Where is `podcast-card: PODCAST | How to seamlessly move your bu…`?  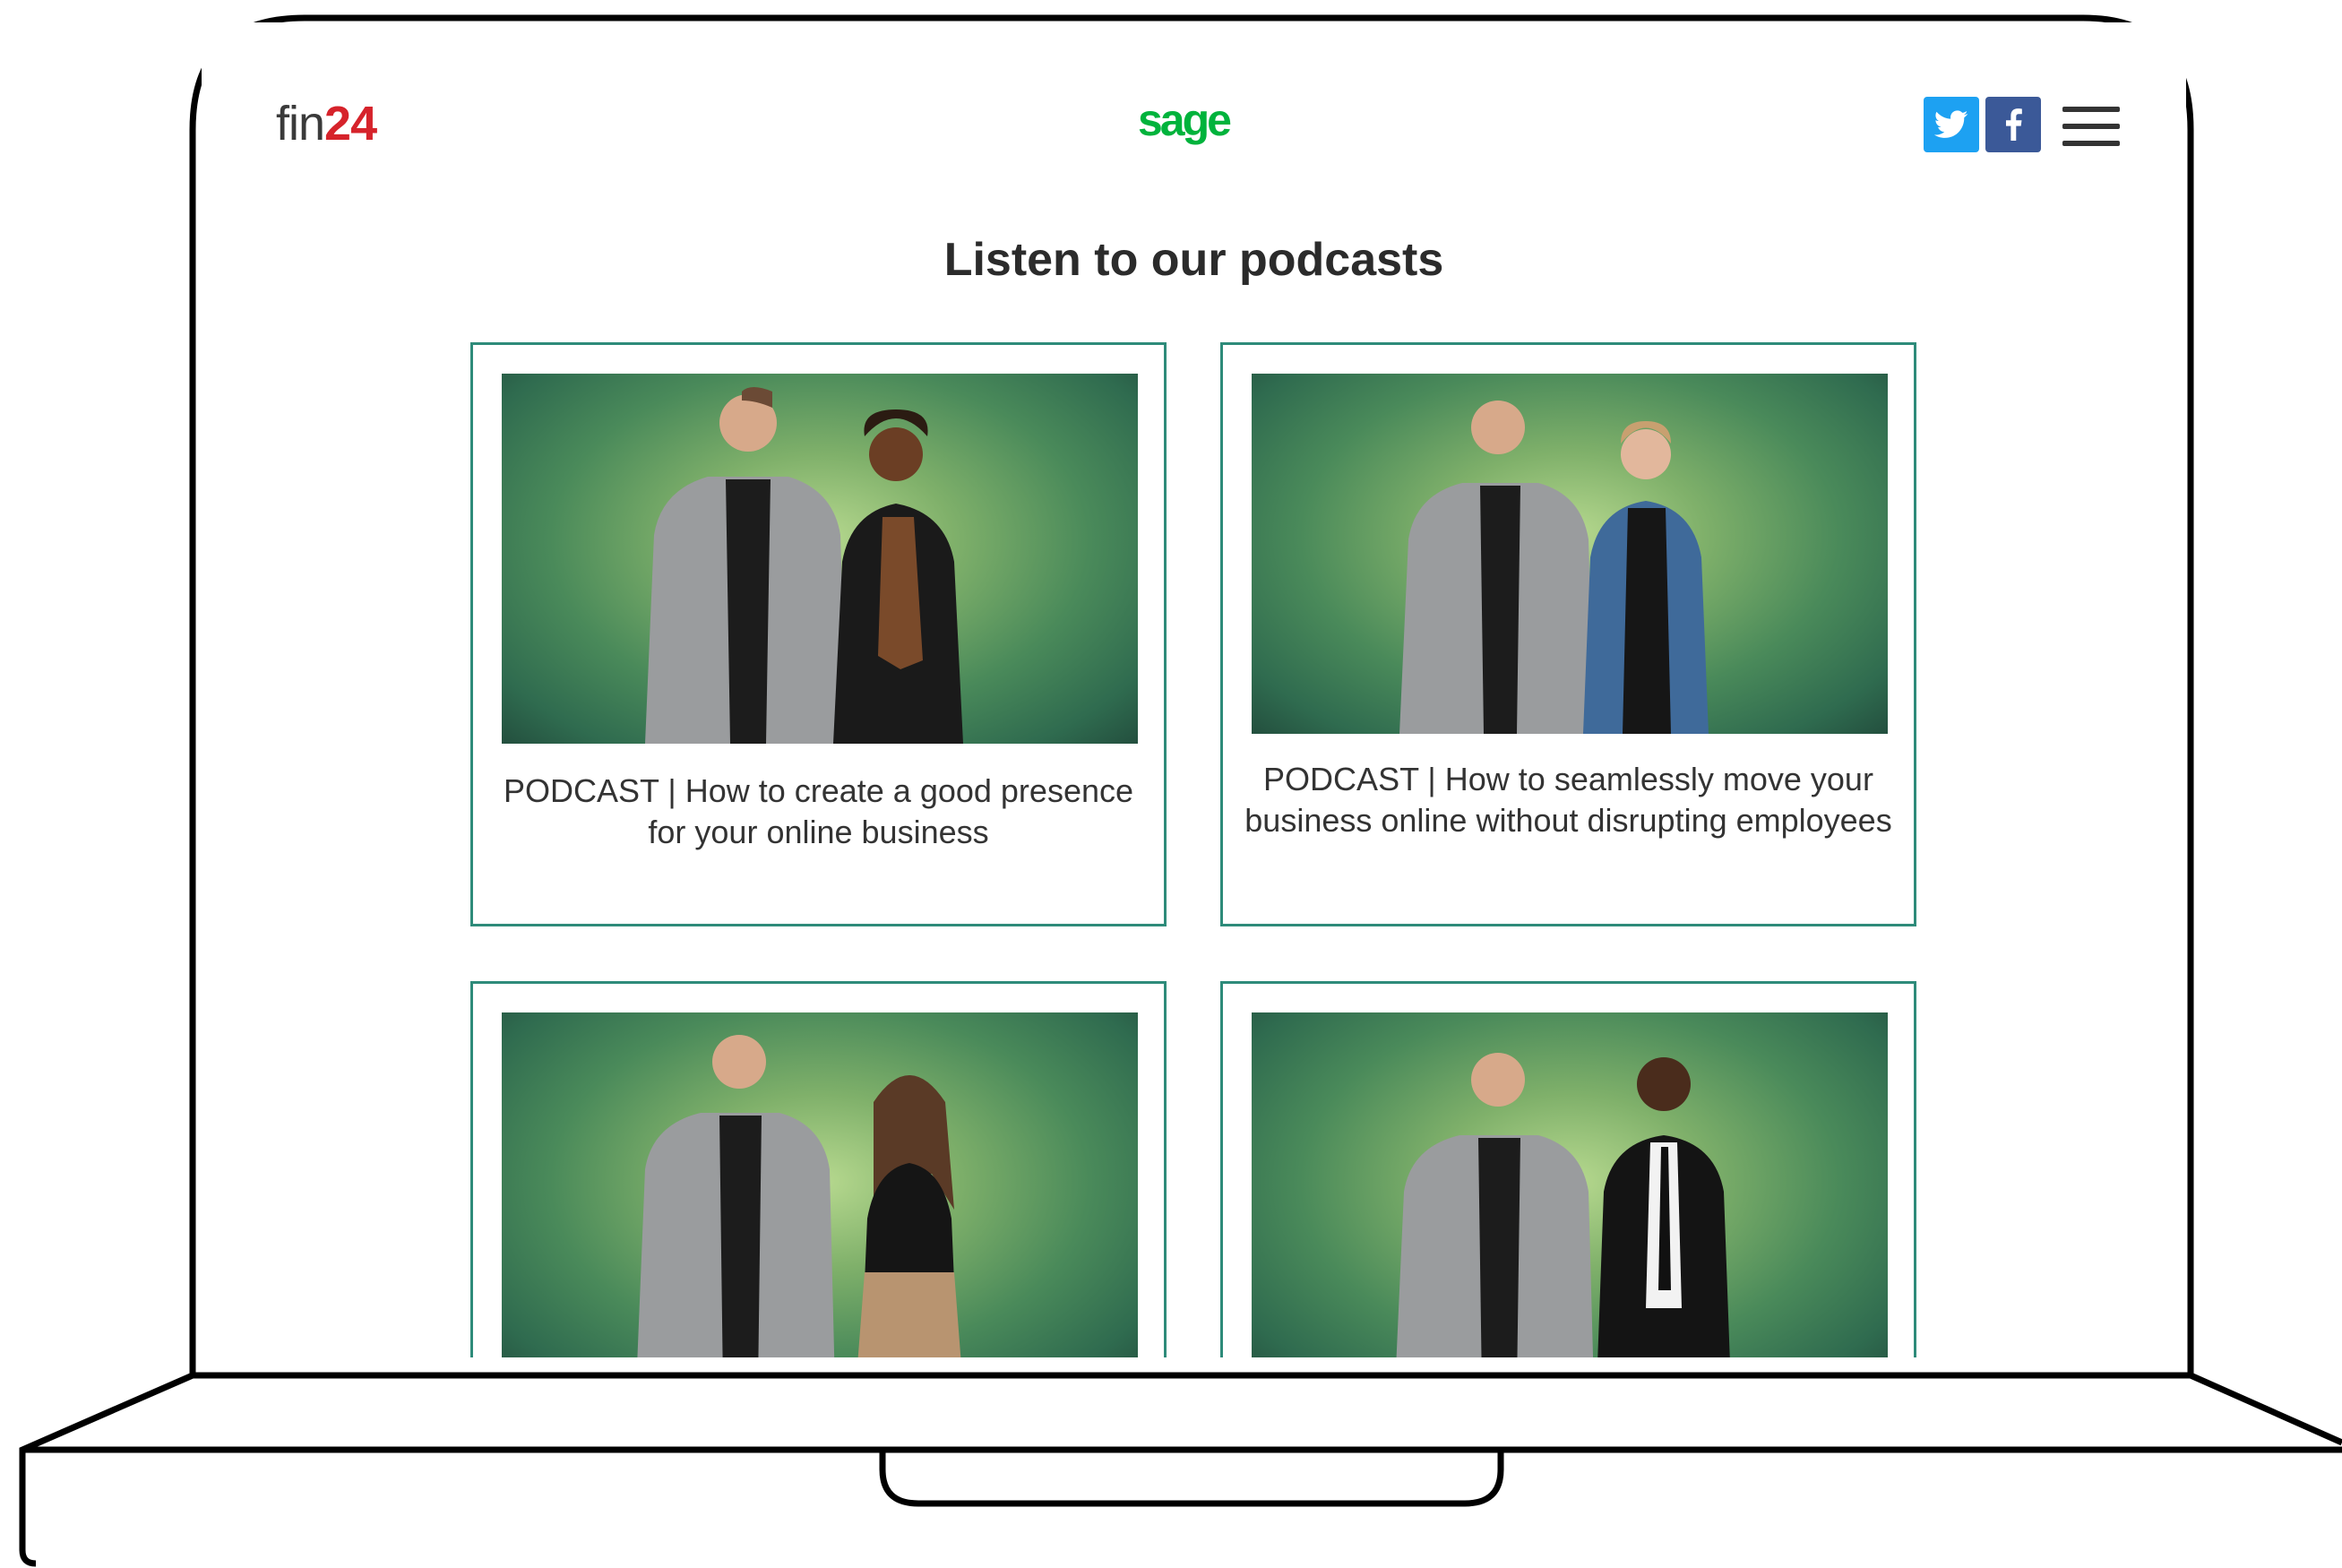
podcast-card: PODCAST | How to seamlessly move your bu… is located at coordinates (1568, 634).